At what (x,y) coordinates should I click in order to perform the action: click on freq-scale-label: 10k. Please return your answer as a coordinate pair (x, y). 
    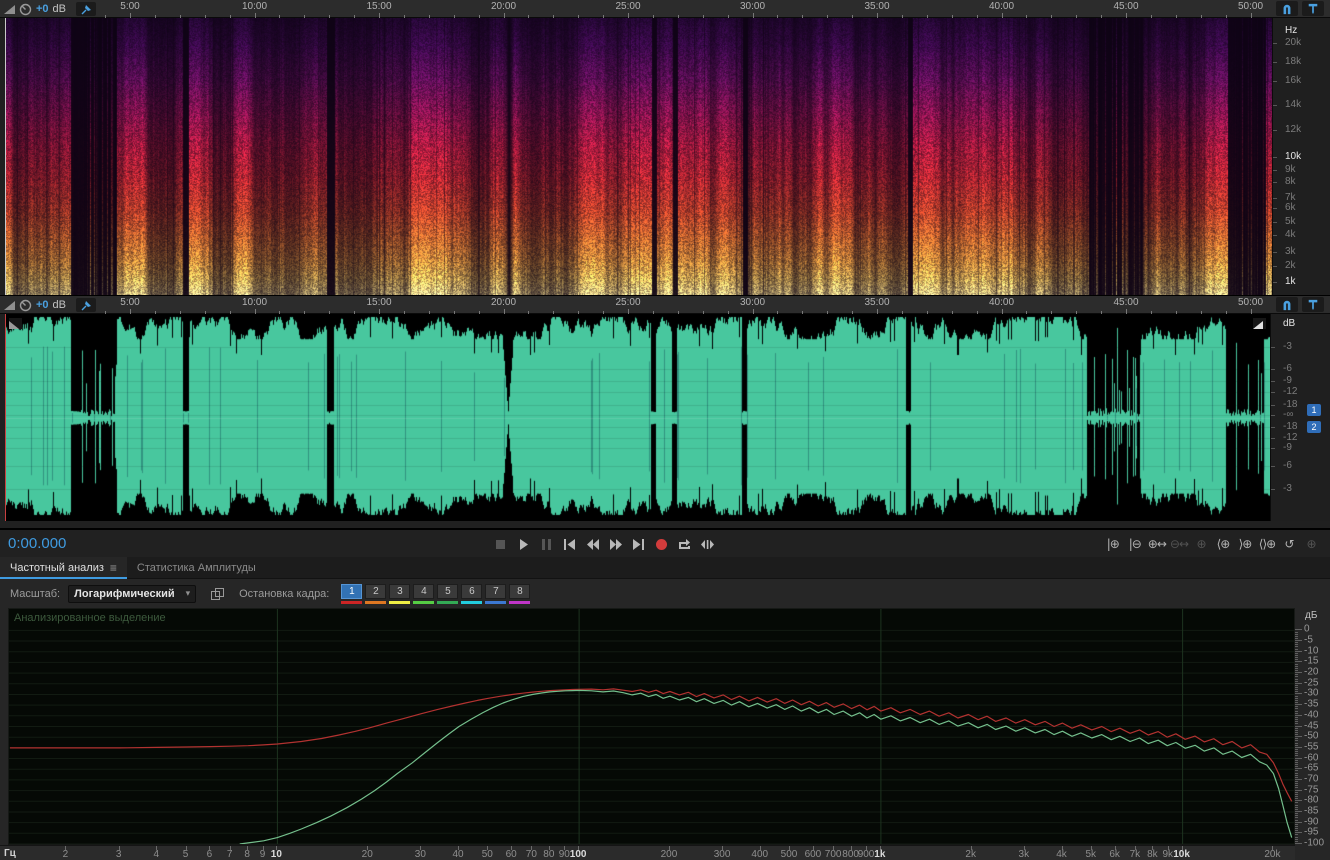
    Looking at the image, I should click on (1293, 156).